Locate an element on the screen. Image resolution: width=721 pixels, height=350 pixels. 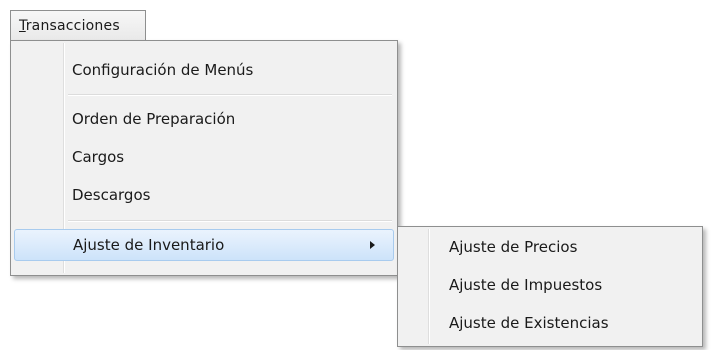
menu-item-descargos: Descargos is located at coordinates (204, 195).